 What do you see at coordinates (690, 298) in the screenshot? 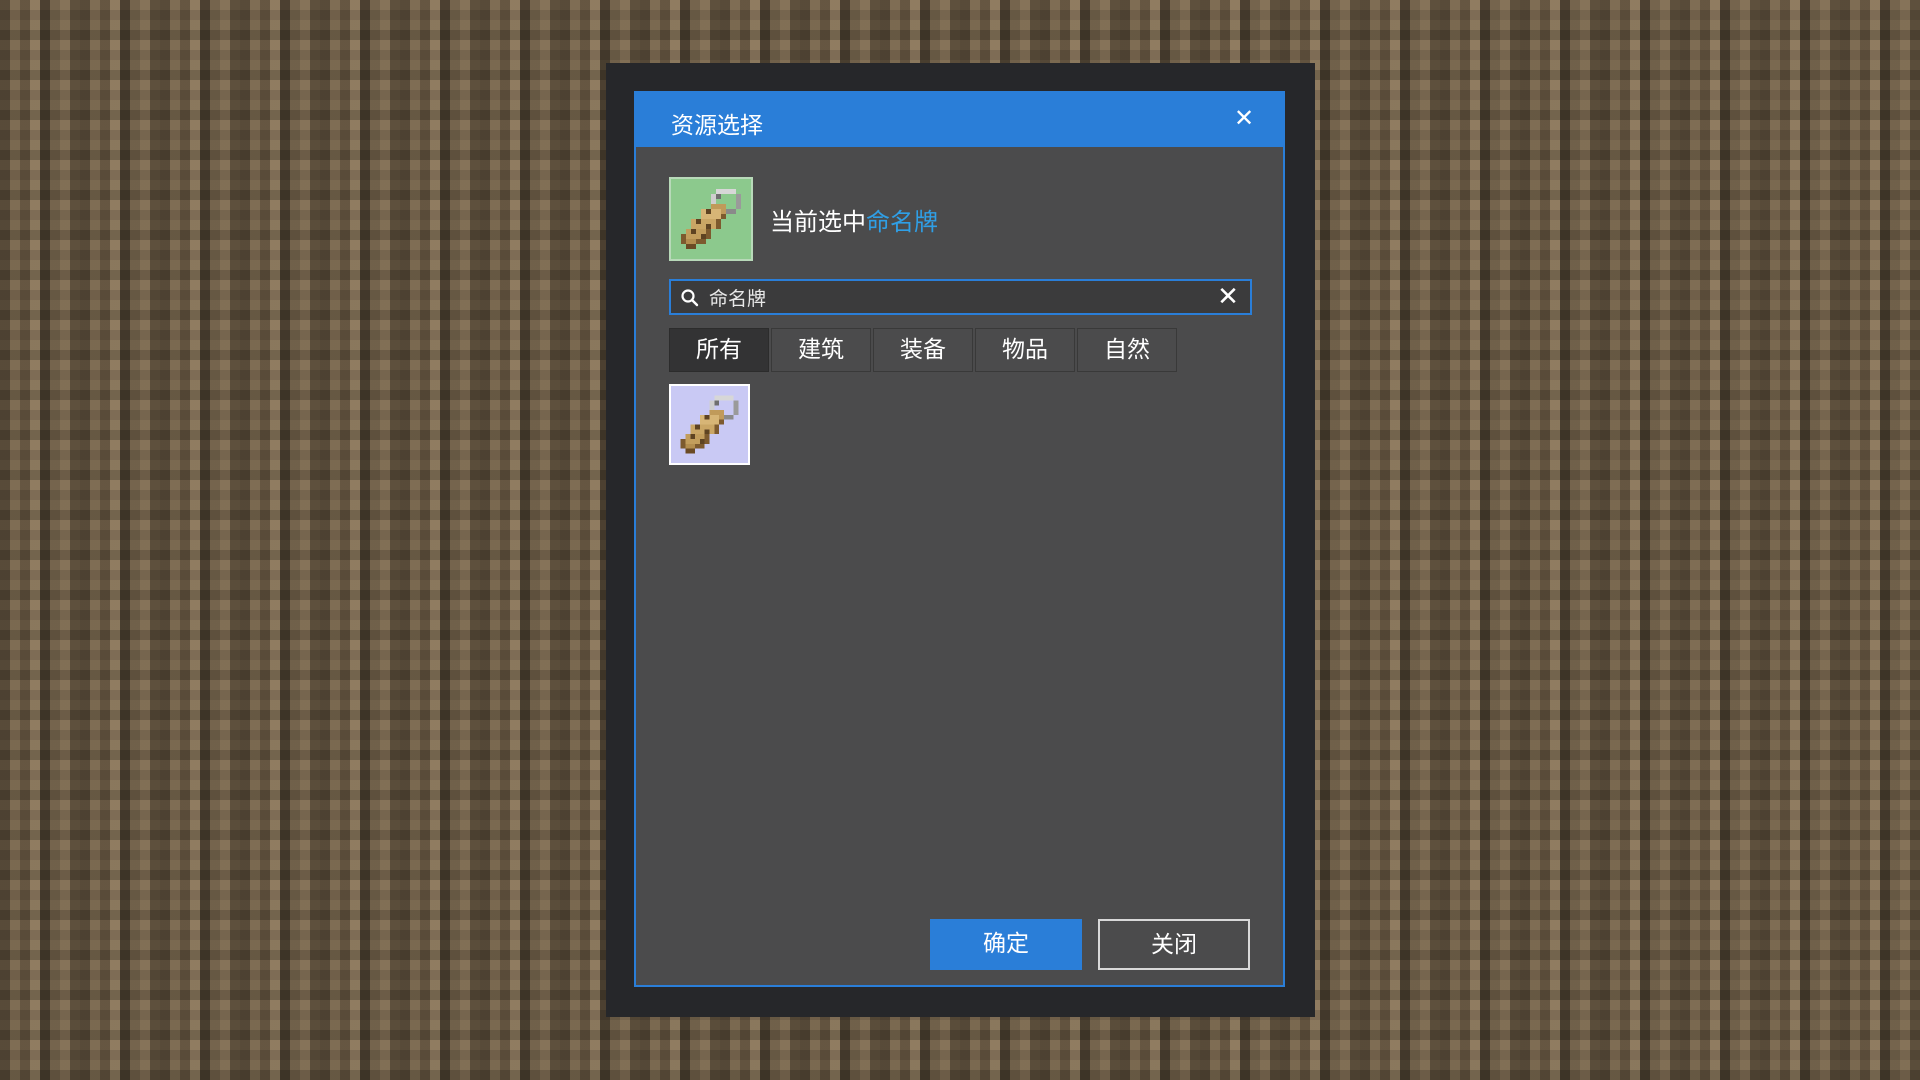
I see `search-icon` at bounding box center [690, 298].